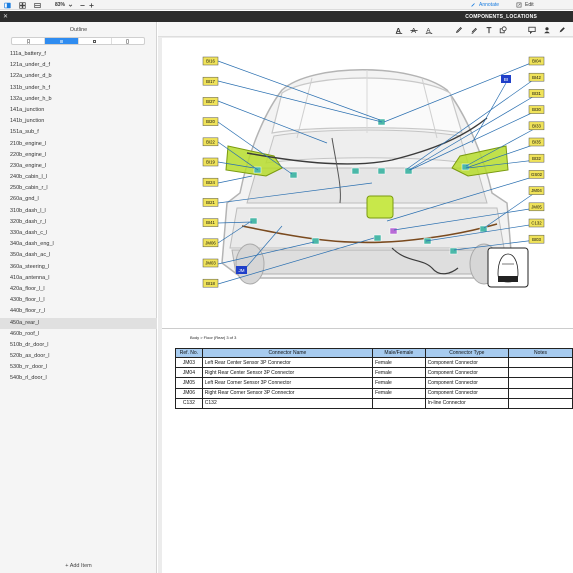 The height and width of the screenshot is (573, 573). I want to click on cell-connector-type: Component Connector, so click(467, 362).